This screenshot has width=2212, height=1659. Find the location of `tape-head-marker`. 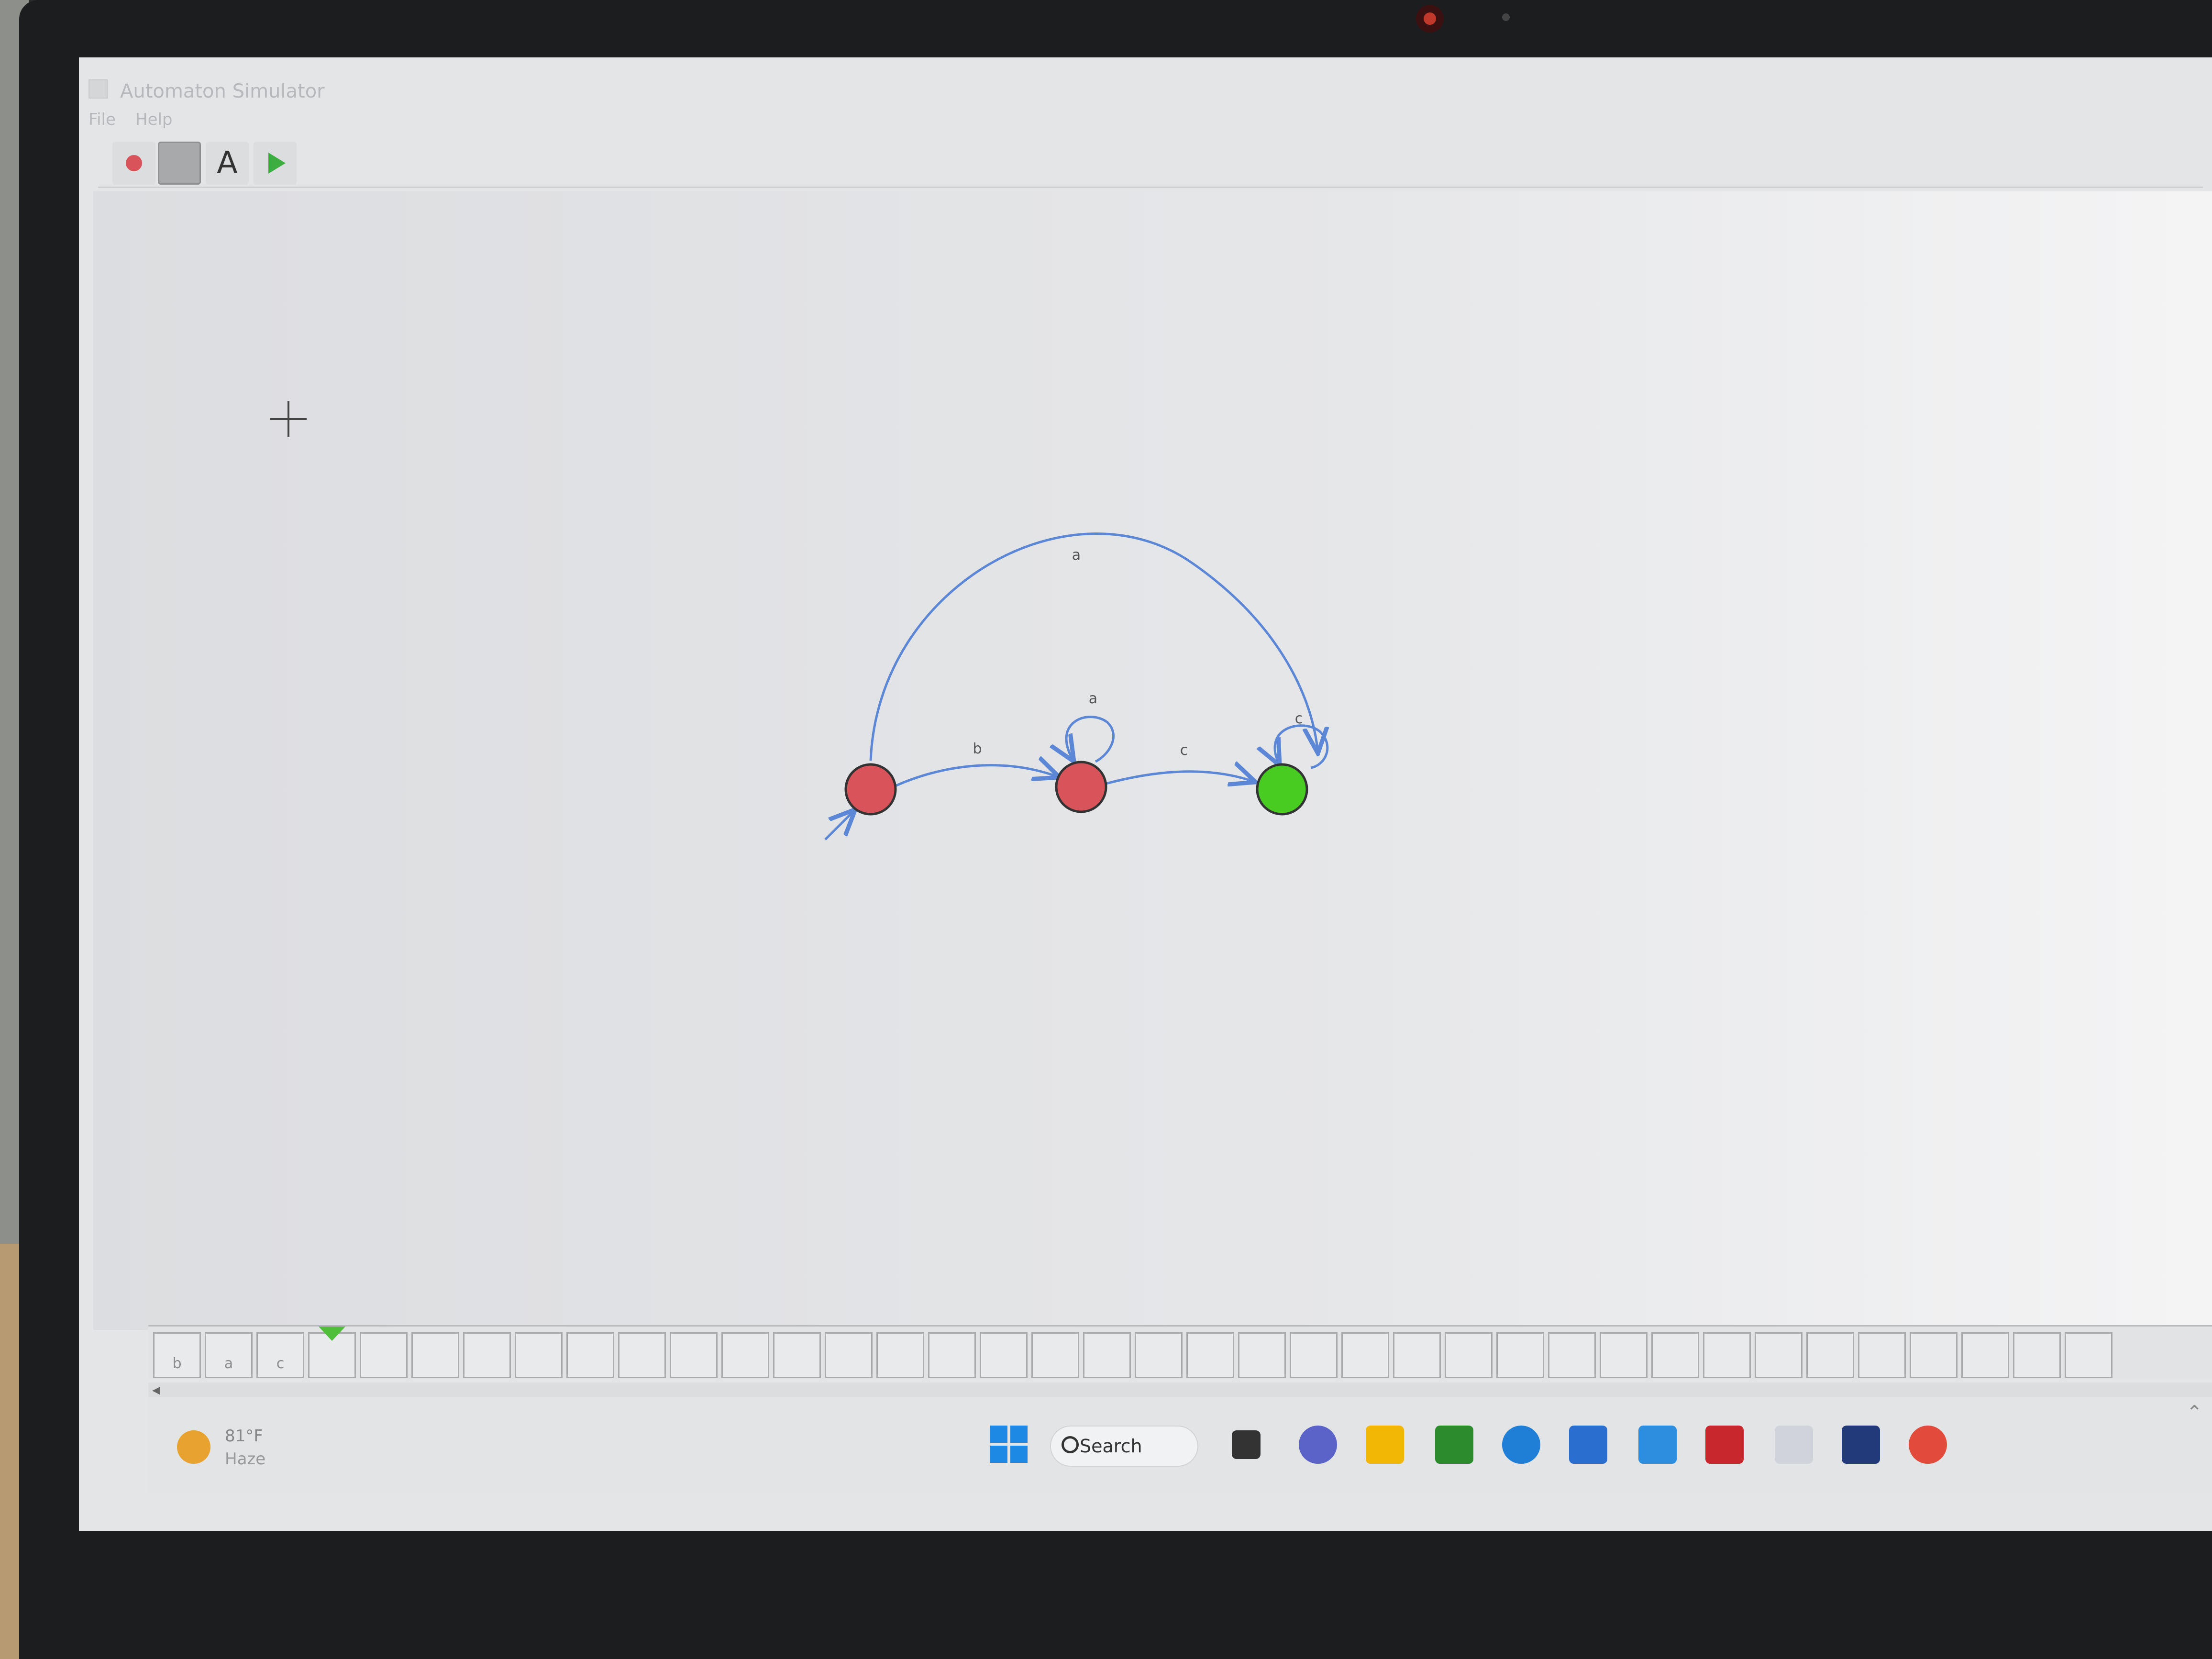

tape-head-marker is located at coordinates (332, 1334).